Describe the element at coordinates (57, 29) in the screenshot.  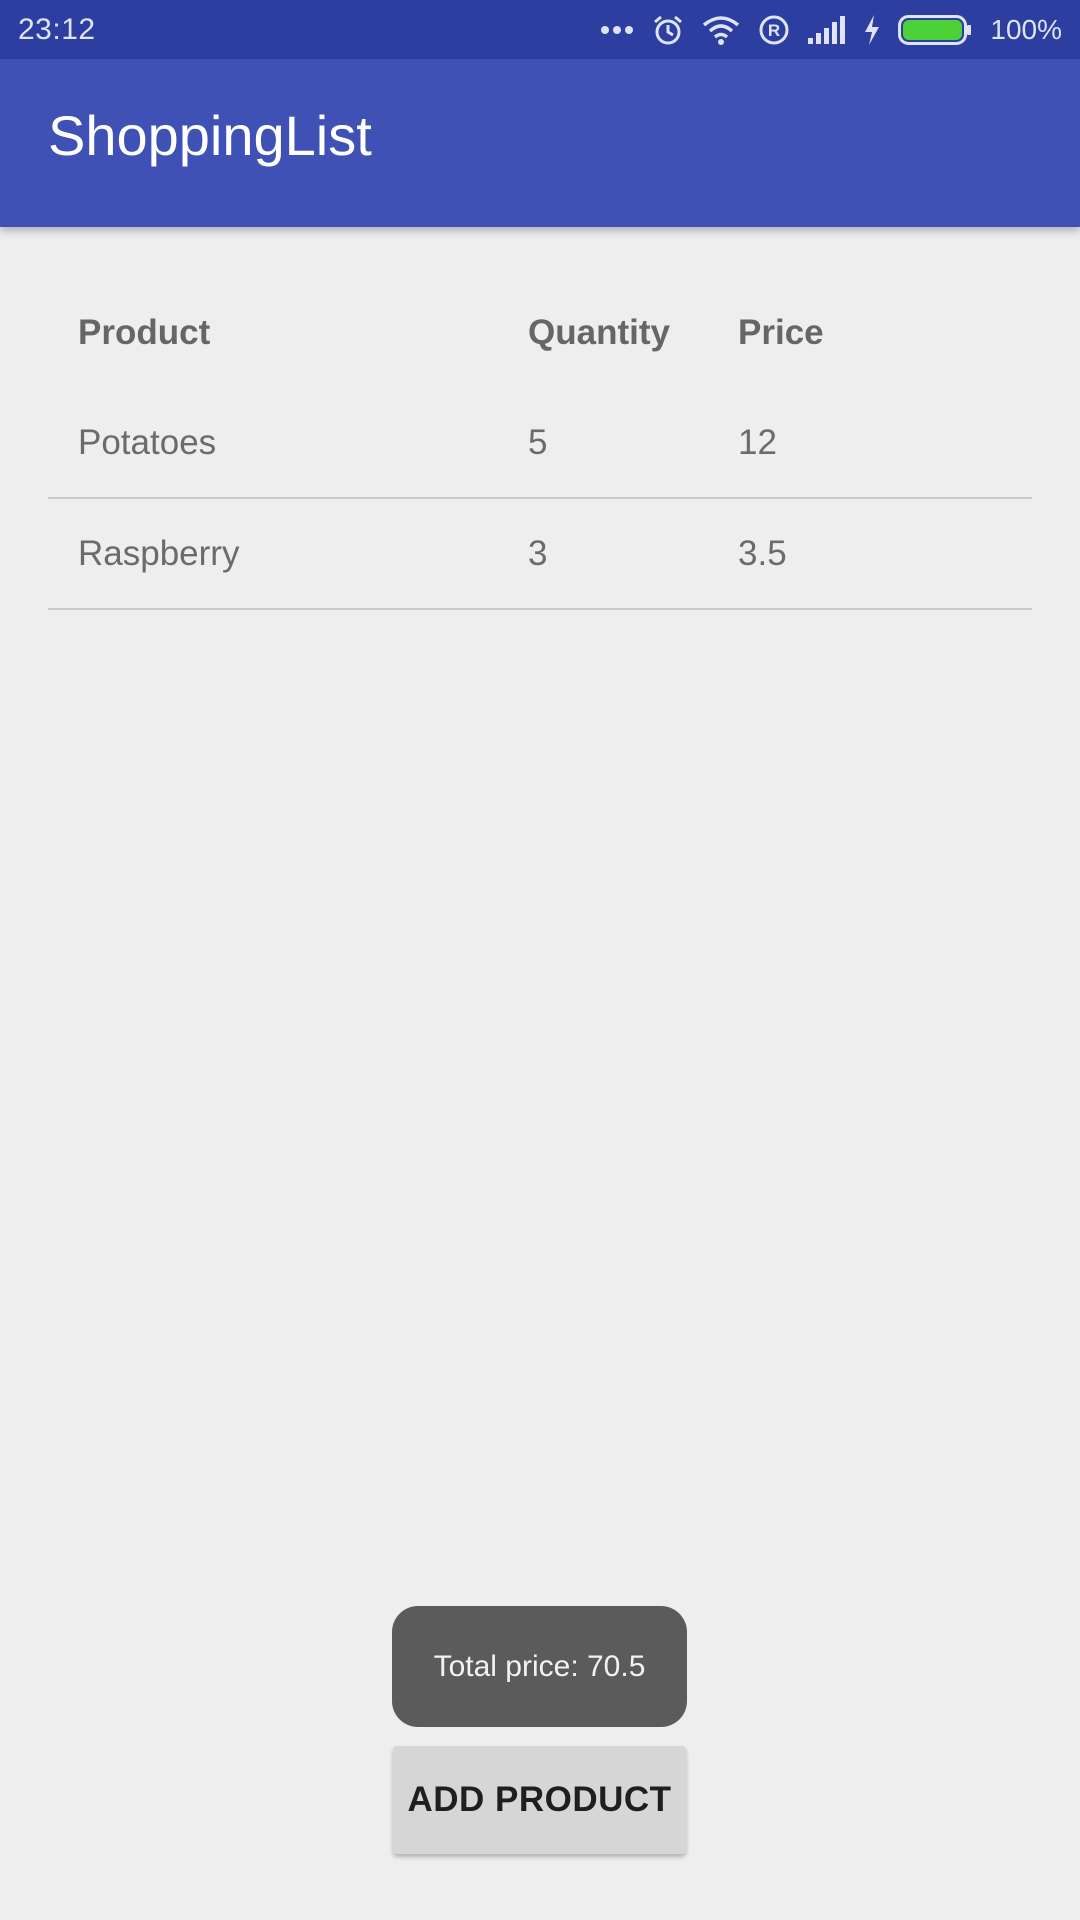
I see `status-time: 23:12` at that location.